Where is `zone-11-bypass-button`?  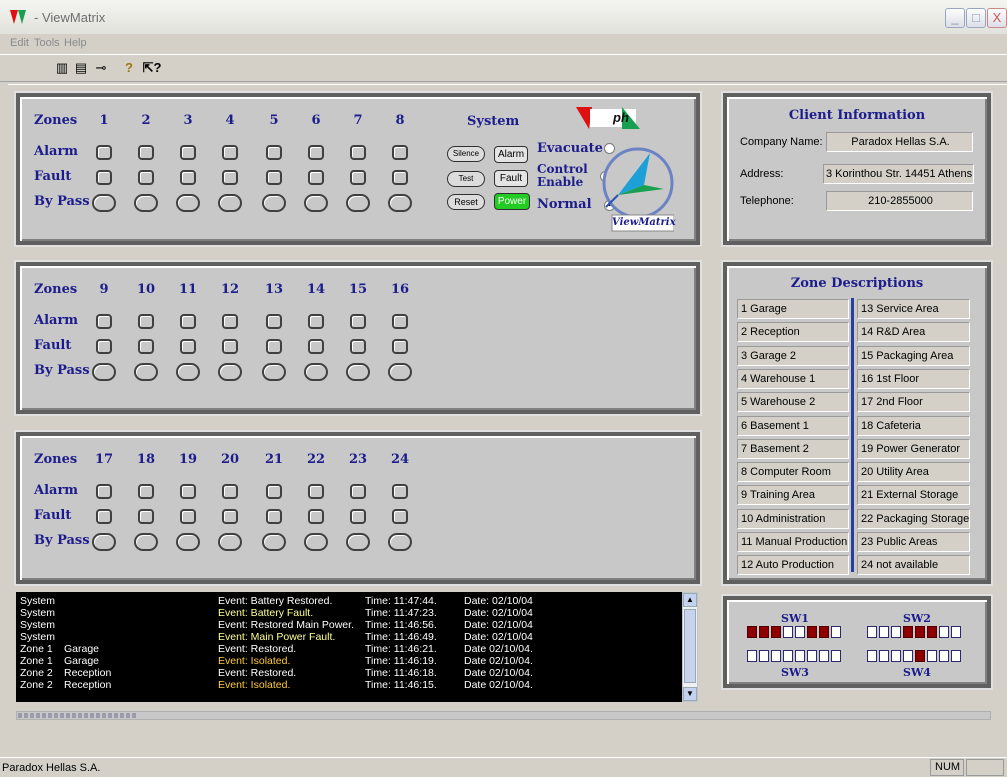
zone-11-bypass-button is located at coordinates (188, 372).